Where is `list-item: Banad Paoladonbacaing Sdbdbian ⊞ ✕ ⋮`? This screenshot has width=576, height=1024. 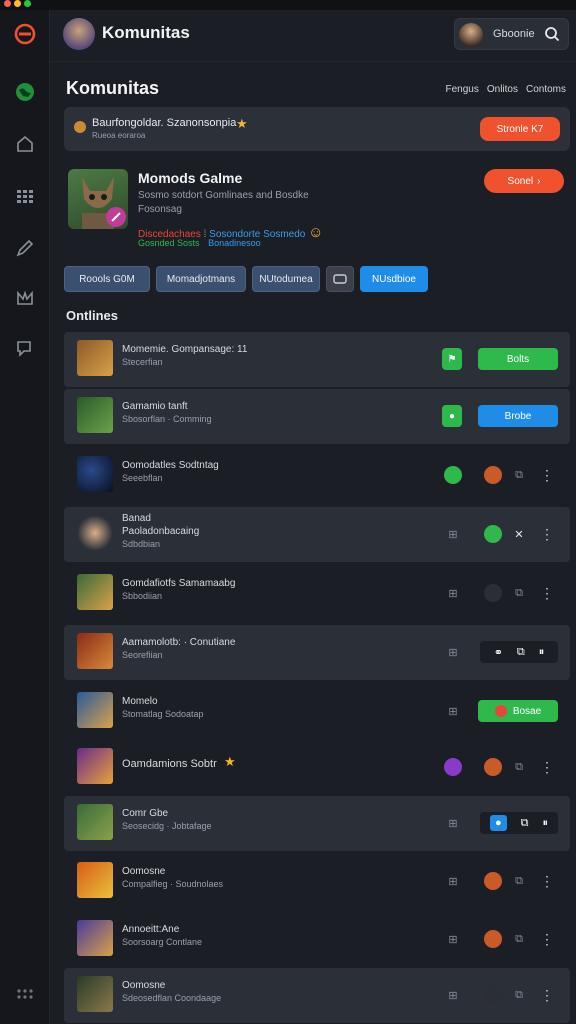
list-item: Banad Paoladonbacaing Sdbdbian ⊞ ✕ ⋮ is located at coordinates (317, 534).